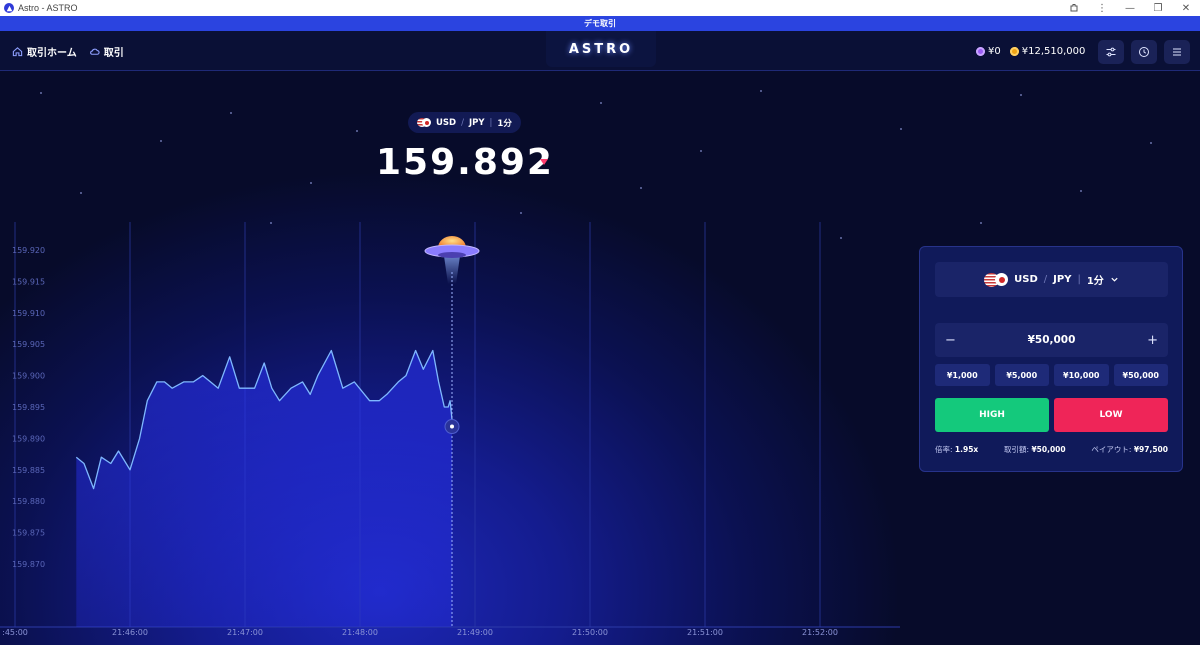  I want to click on y-tick-label: 159.895, so click(28, 407).